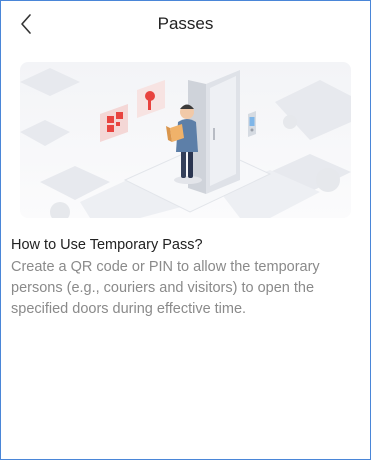 The image size is (371, 460). What do you see at coordinates (252, 124) in the screenshot?
I see `card-reader-icon` at bounding box center [252, 124].